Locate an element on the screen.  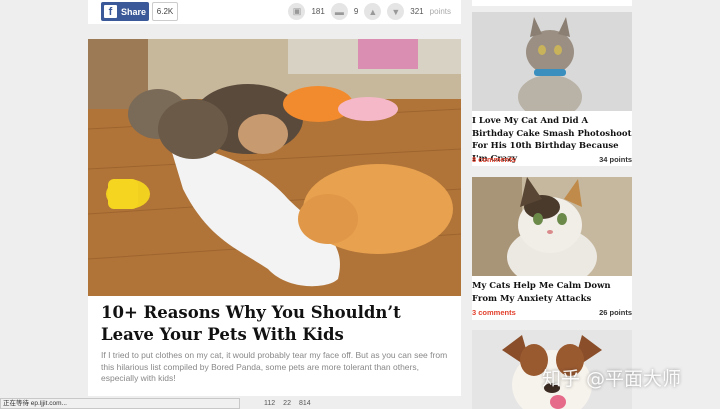
sidebar-item-comments: 3 comments is located at coordinates (494, 312).